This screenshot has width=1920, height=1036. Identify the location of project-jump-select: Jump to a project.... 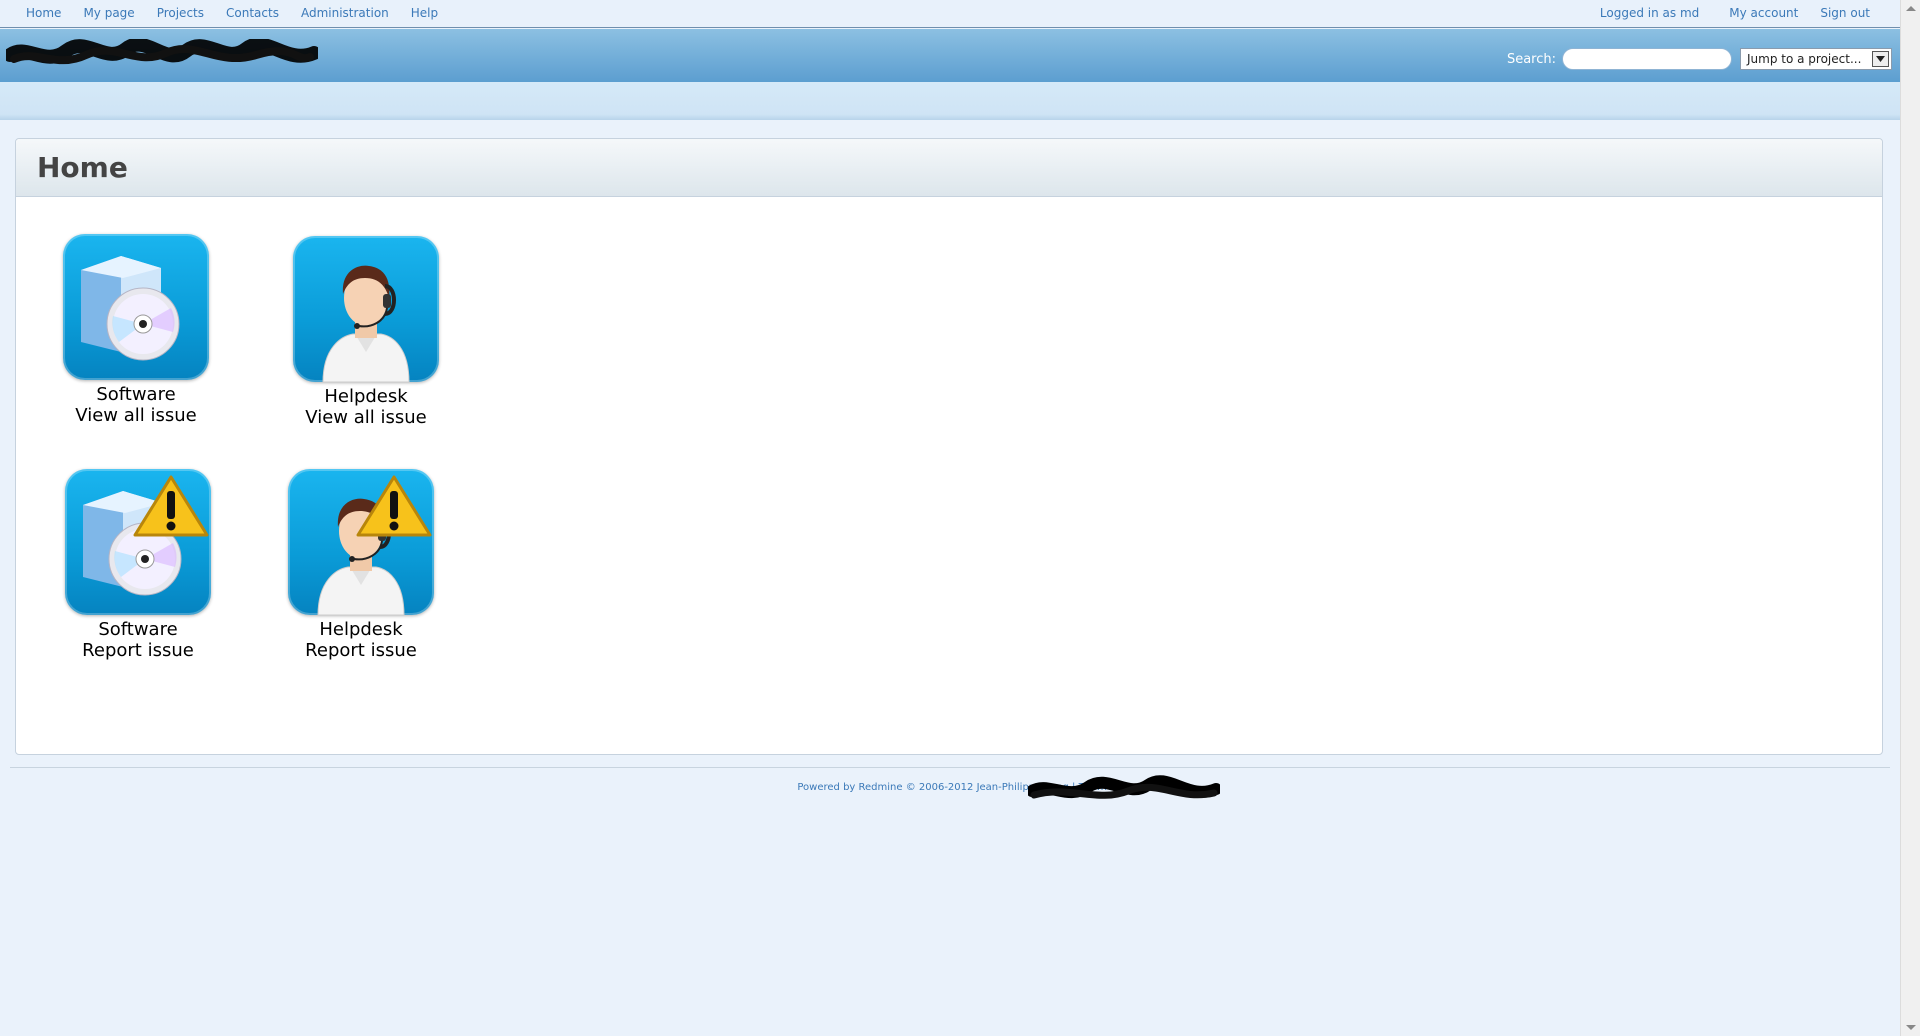
(1816, 59).